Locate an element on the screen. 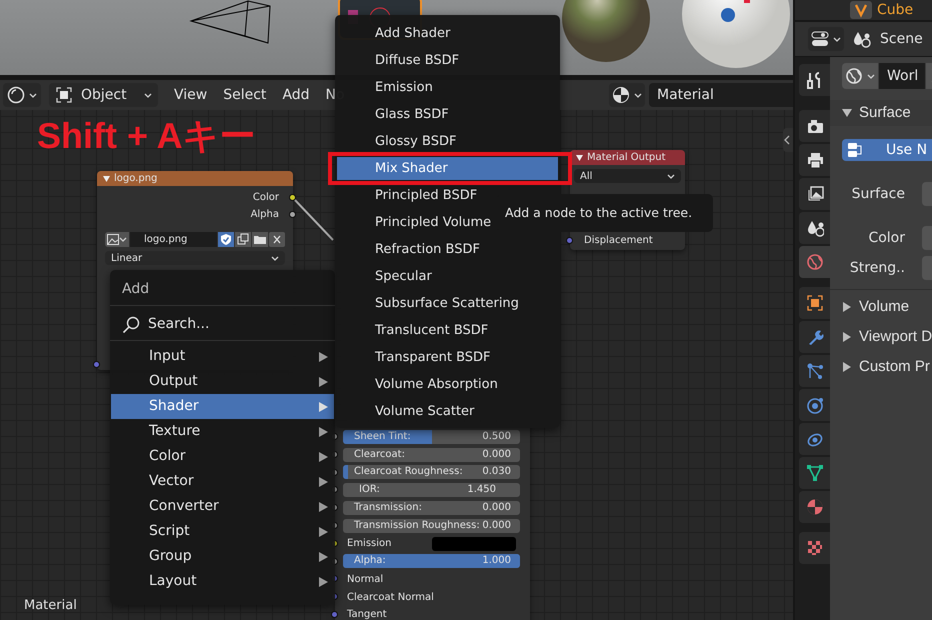  menu-item: Specular is located at coordinates (447, 276).